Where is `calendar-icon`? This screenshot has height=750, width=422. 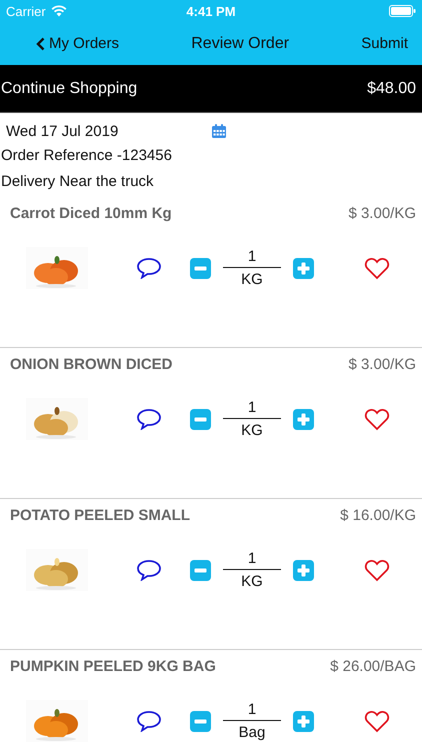
calendar-icon is located at coordinates (219, 131).